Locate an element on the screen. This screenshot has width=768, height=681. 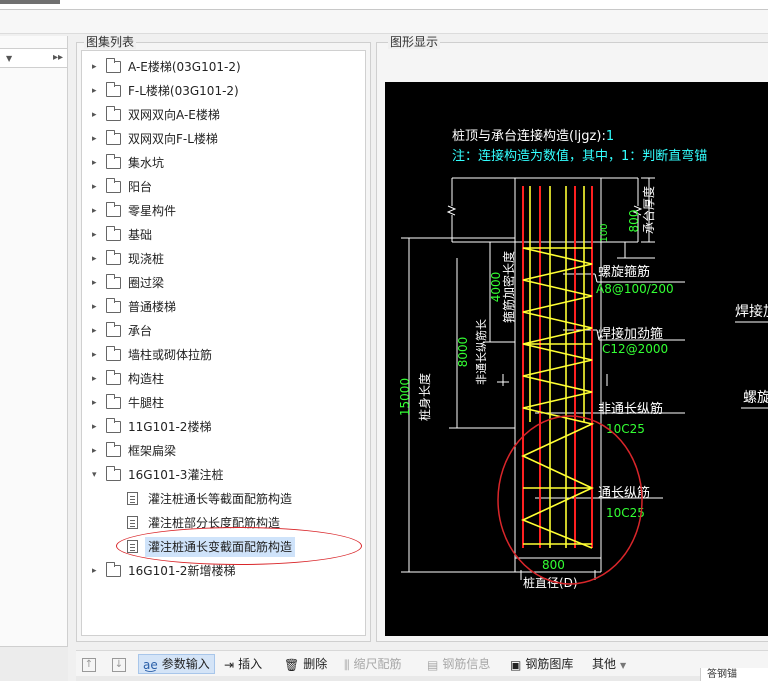
tree-folder-item: ▸ 圈过梁 is located at coordinates (223, 283).